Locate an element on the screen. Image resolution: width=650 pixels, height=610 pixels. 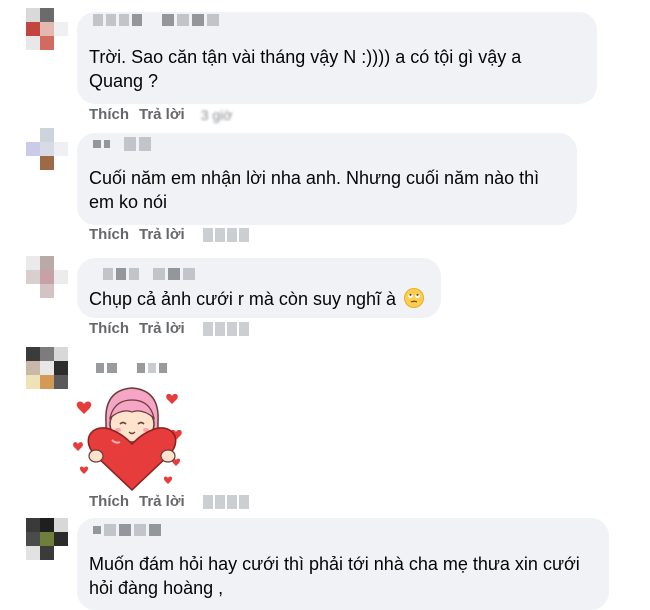
comment-actions: Thích Trả lời 3 giờ is located at coordinates (160, 114).